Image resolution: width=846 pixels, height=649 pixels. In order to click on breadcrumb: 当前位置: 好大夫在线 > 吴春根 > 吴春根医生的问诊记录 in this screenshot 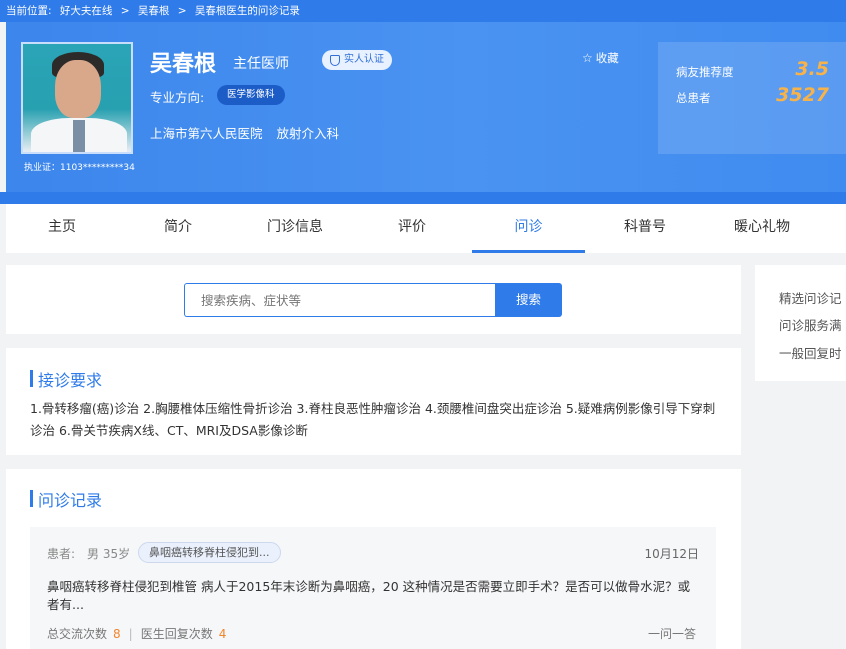, I will do `click(155, 10)`.